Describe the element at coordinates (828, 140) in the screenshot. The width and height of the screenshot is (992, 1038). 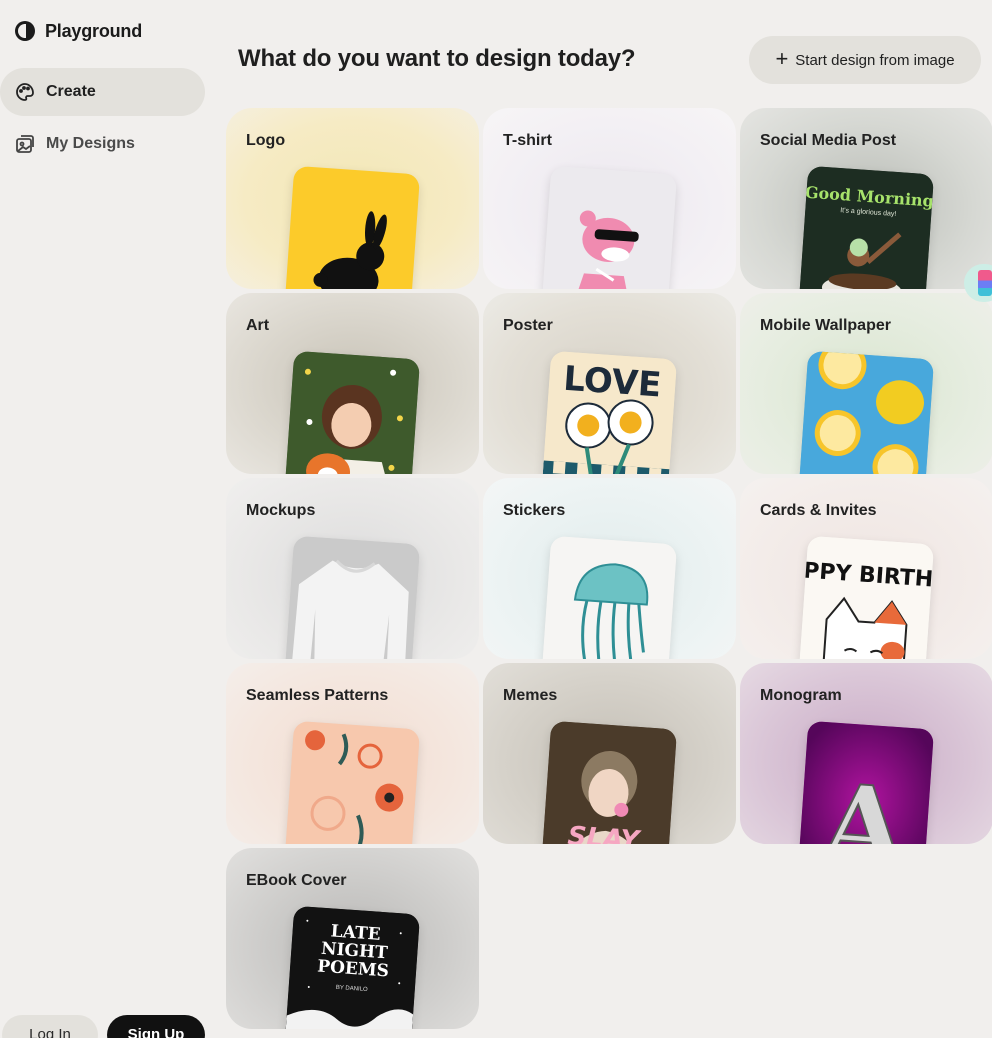
I see `card-label: Social Media Post` at that location.